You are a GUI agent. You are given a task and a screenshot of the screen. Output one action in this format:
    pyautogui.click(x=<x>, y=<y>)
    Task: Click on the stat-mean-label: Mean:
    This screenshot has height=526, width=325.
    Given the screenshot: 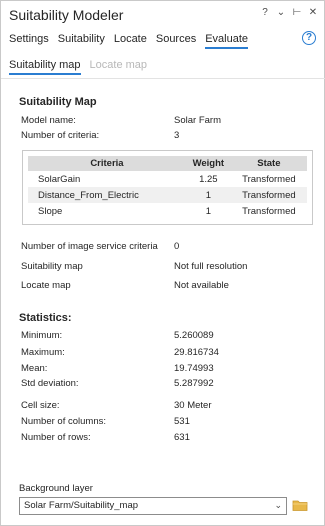 What is the action you would take?
    pyautogui.click(x=34, y=368)
    